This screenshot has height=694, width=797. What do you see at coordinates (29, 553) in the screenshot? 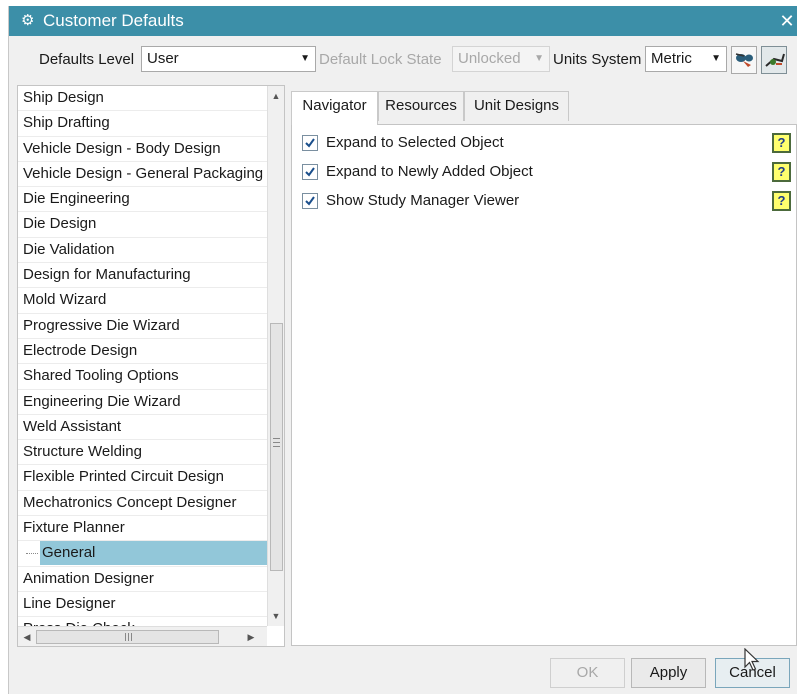
I see `tree-guide-line` at bounding box center [29, 553].